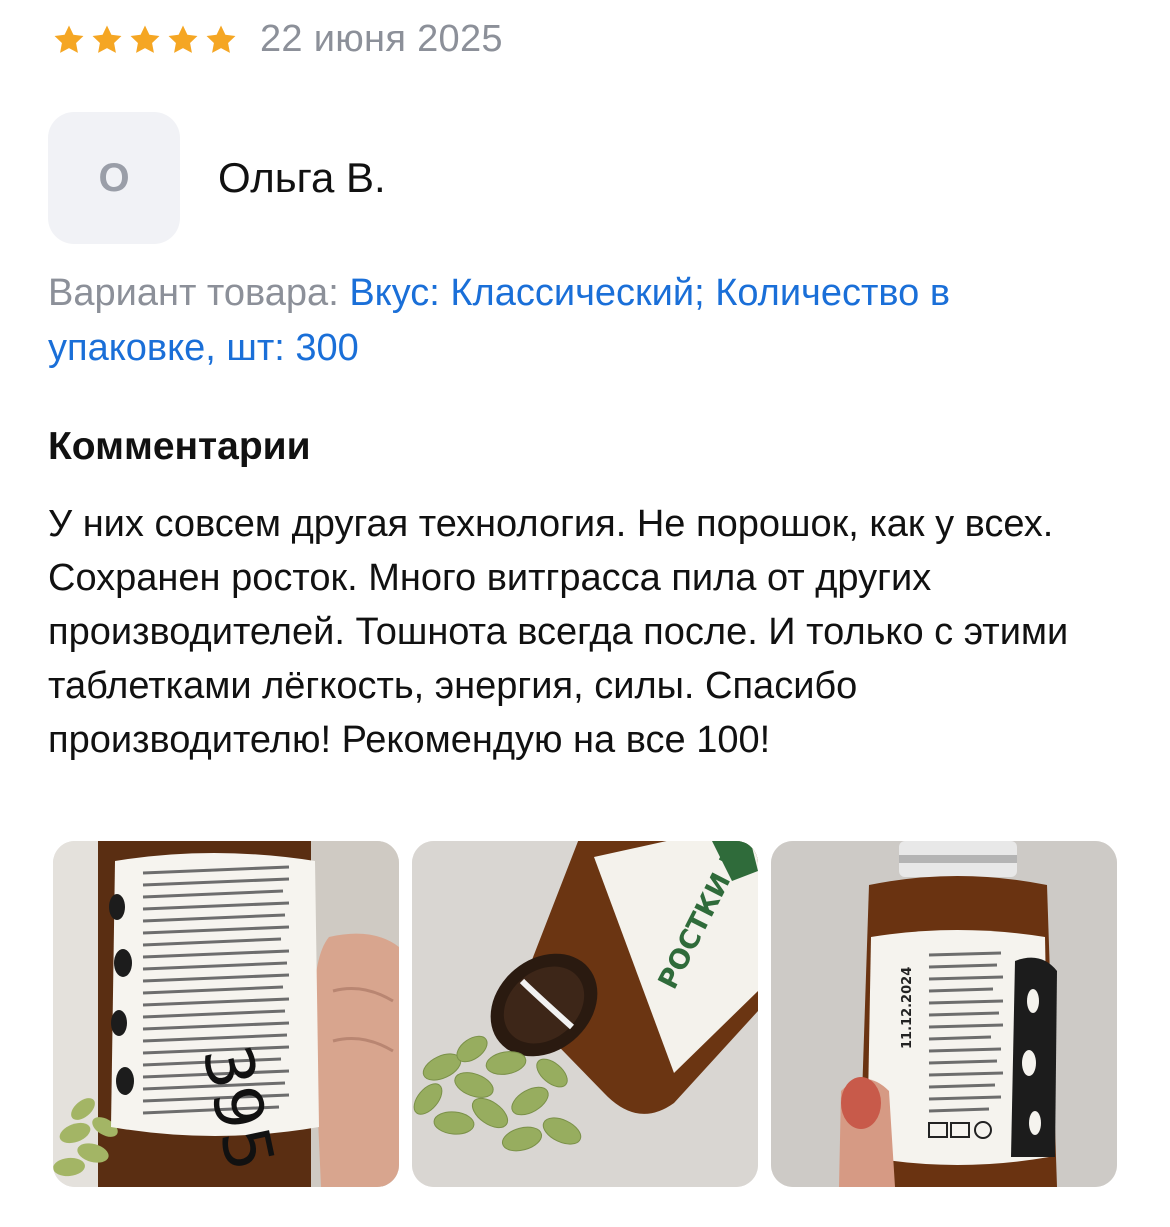 The image size is (1170, 1227). Describe the element at coordinates (381, 39) in the screenshot. I see `review-date: 22 июня 2025` at that location.